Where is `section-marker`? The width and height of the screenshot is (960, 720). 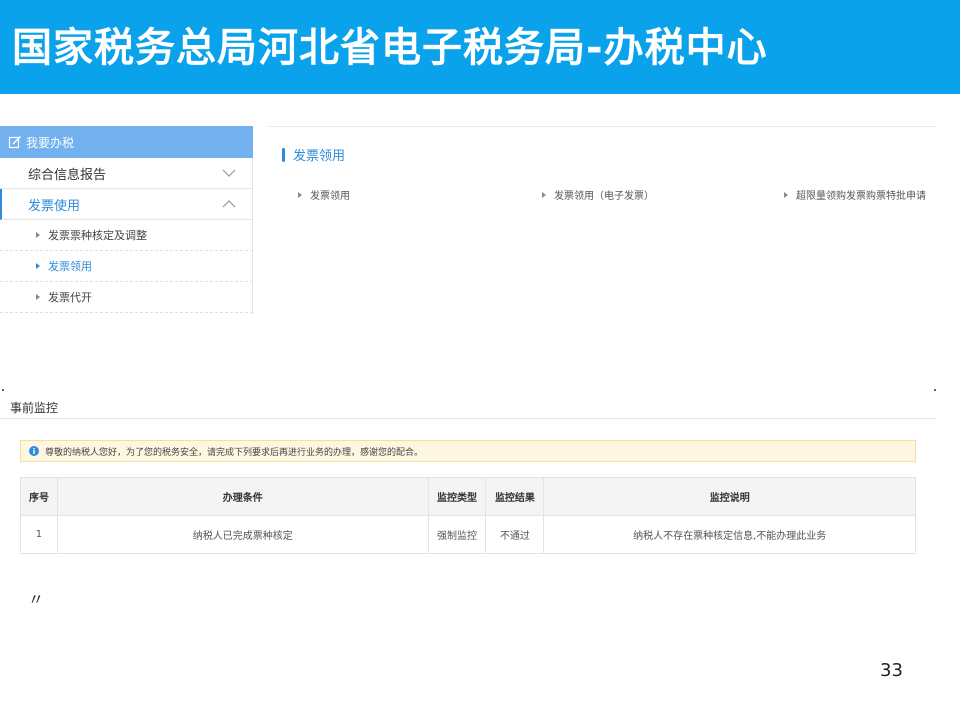
section-marker is located at coordinates (283, 154).